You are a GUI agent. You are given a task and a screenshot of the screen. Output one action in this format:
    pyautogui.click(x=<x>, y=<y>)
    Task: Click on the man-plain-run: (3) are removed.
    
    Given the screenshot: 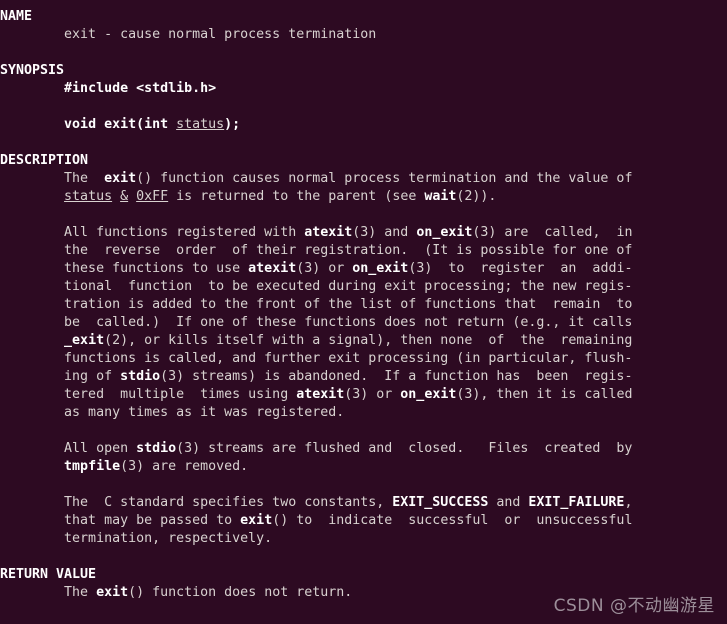 What is the action you would take?
    pyautogui.click(x=184, y=466)
    